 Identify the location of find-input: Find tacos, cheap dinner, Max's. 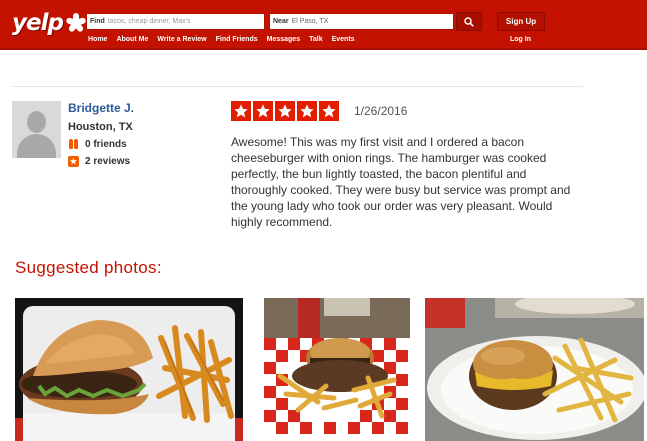
(175, 21).